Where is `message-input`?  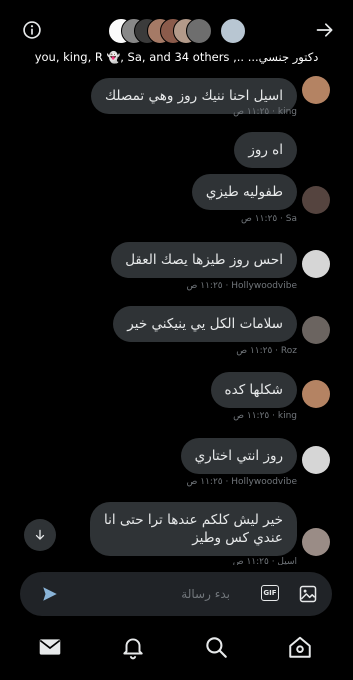 message-input is located at coordinates (155, 594).